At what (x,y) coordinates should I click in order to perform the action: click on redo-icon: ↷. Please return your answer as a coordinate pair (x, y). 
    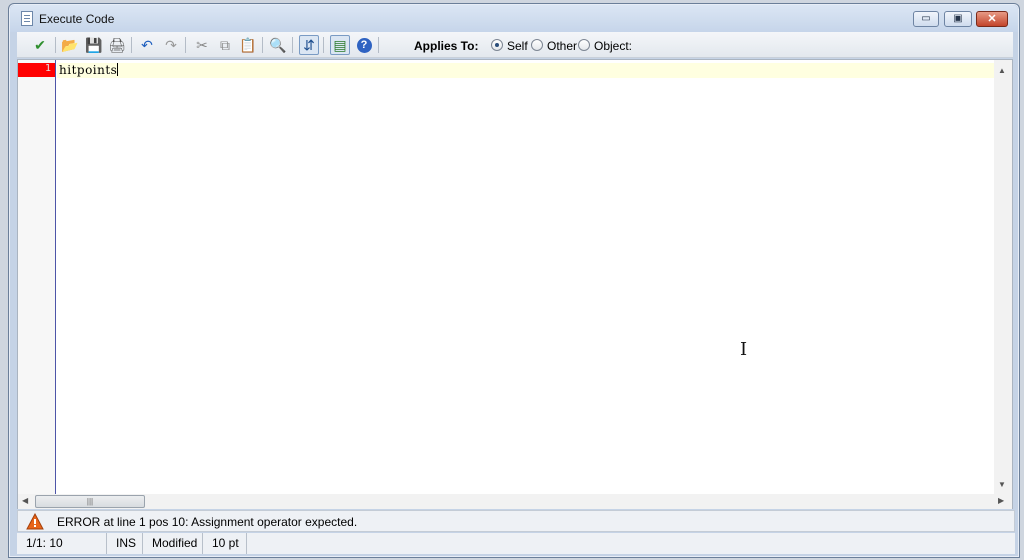
    Looking at the image, I should click on (171, 45).